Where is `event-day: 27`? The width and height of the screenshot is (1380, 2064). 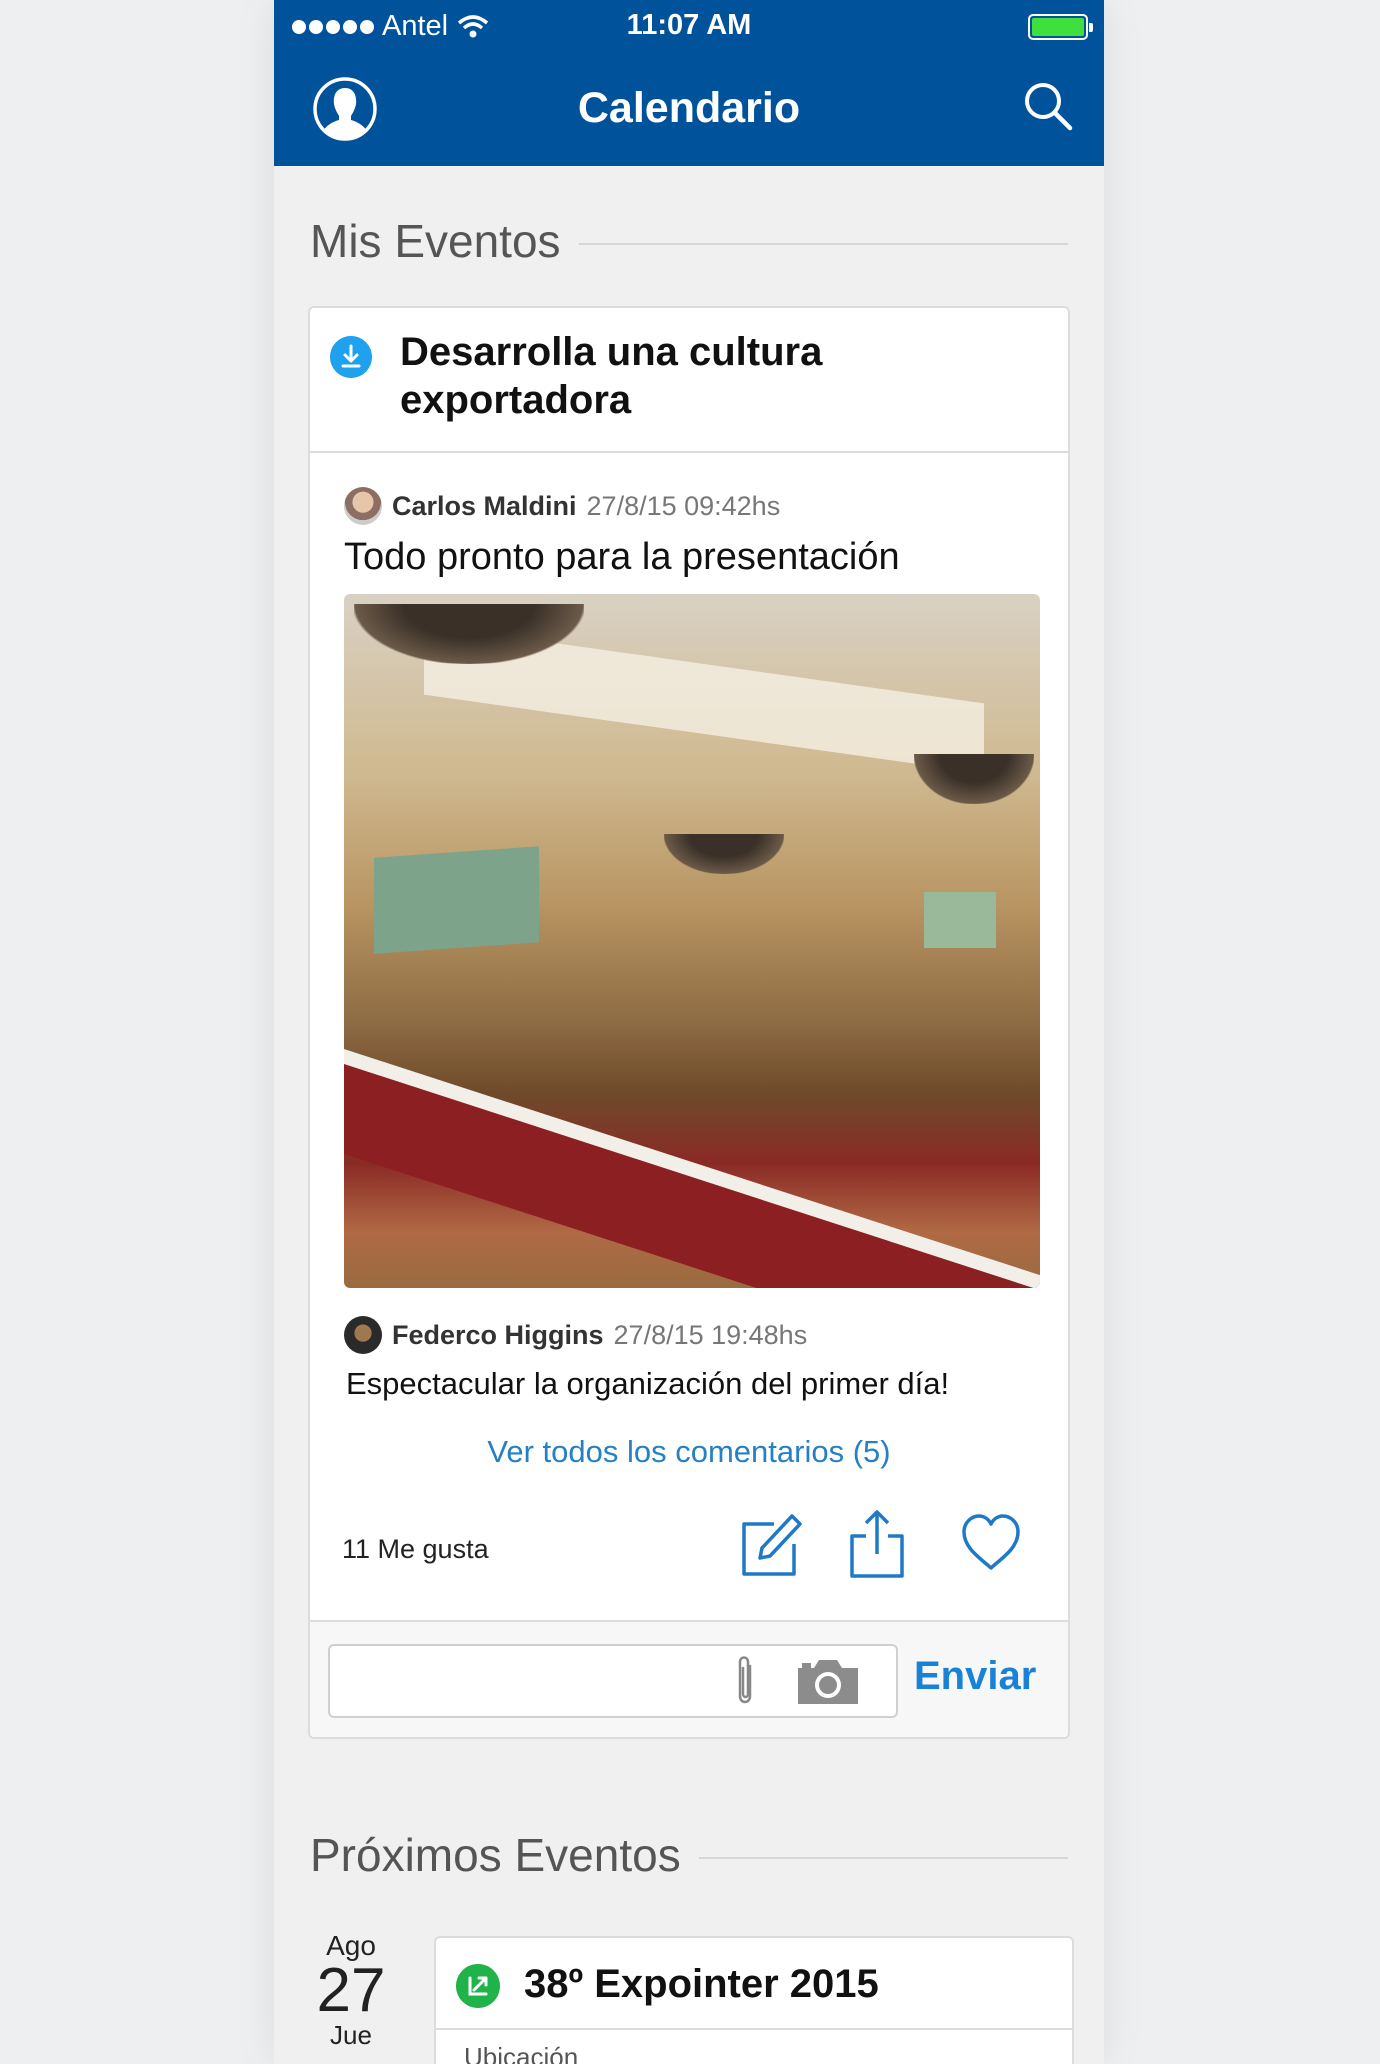
event-day: 27 is located at coordinates (351, 1990).